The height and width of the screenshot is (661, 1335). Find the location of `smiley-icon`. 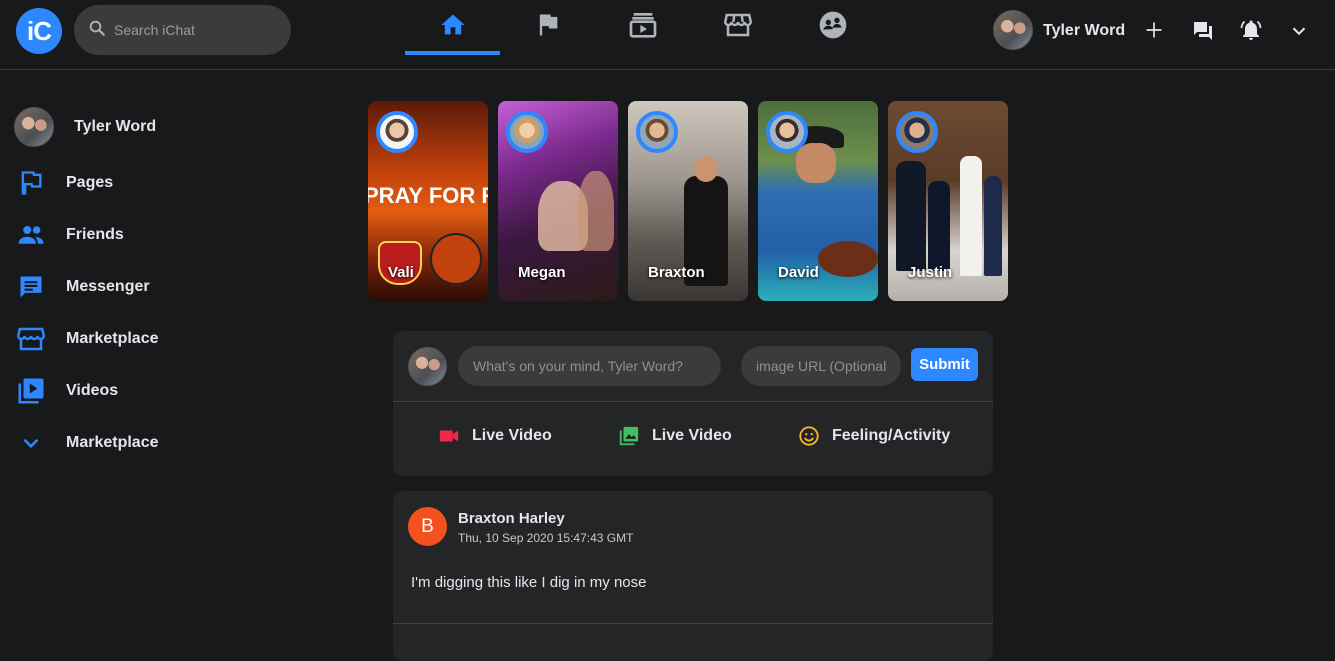

smiley-icon is located at coordinates (809, 436).